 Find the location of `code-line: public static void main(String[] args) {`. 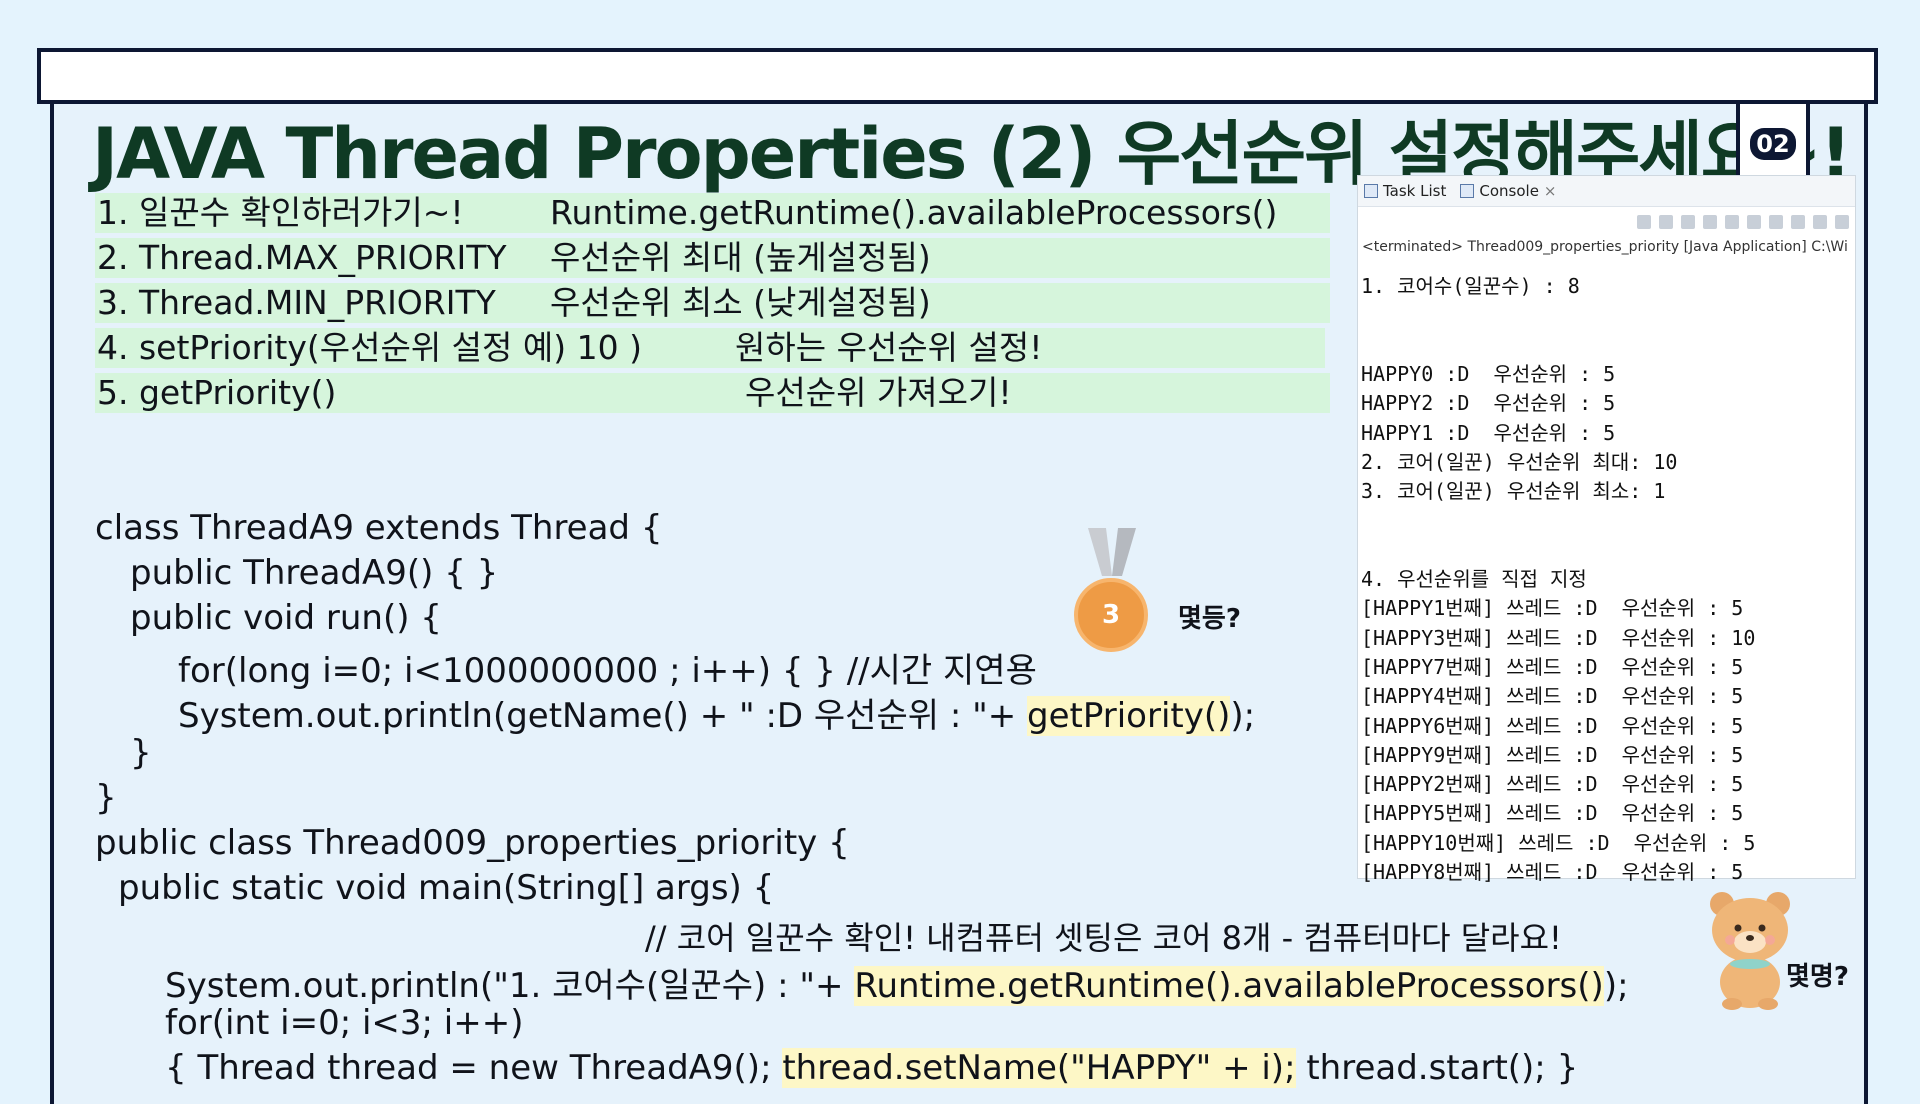

code-line: public static void main(String[] args) { is located at coordinates (446, 888).